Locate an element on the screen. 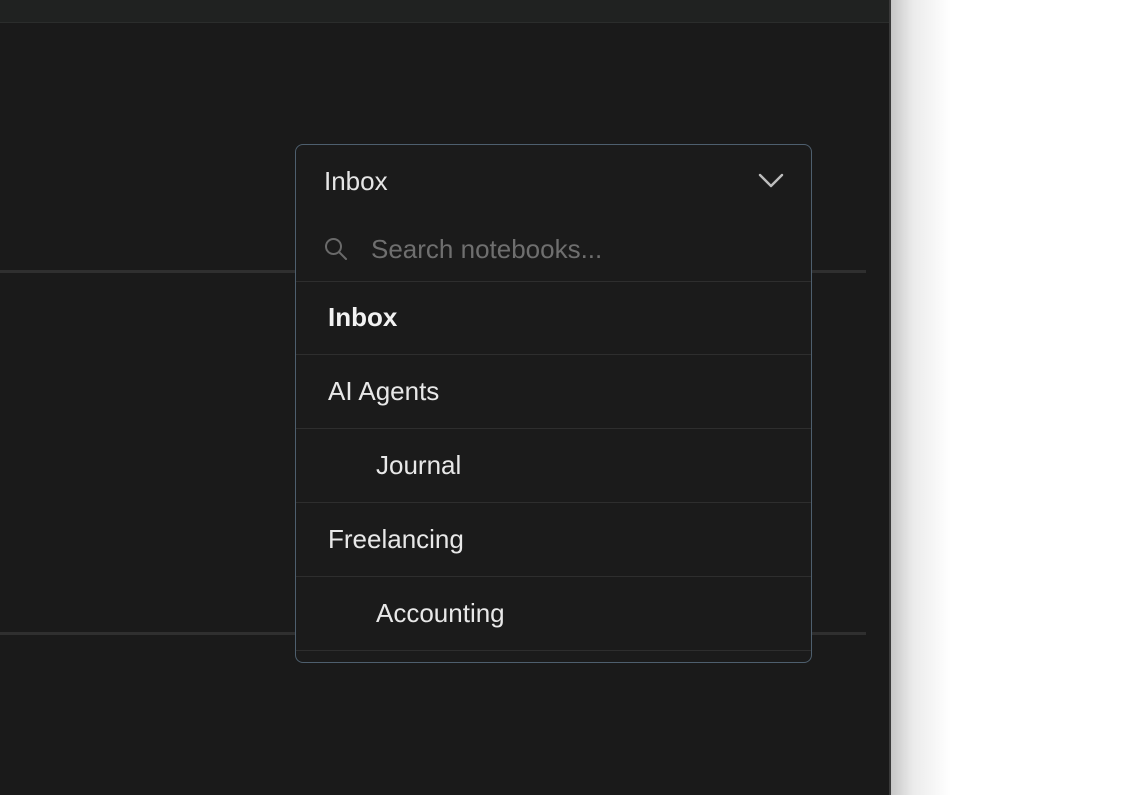 This screenshot has width=1137, height=795. title-bar is located at coordinates (444, 11).